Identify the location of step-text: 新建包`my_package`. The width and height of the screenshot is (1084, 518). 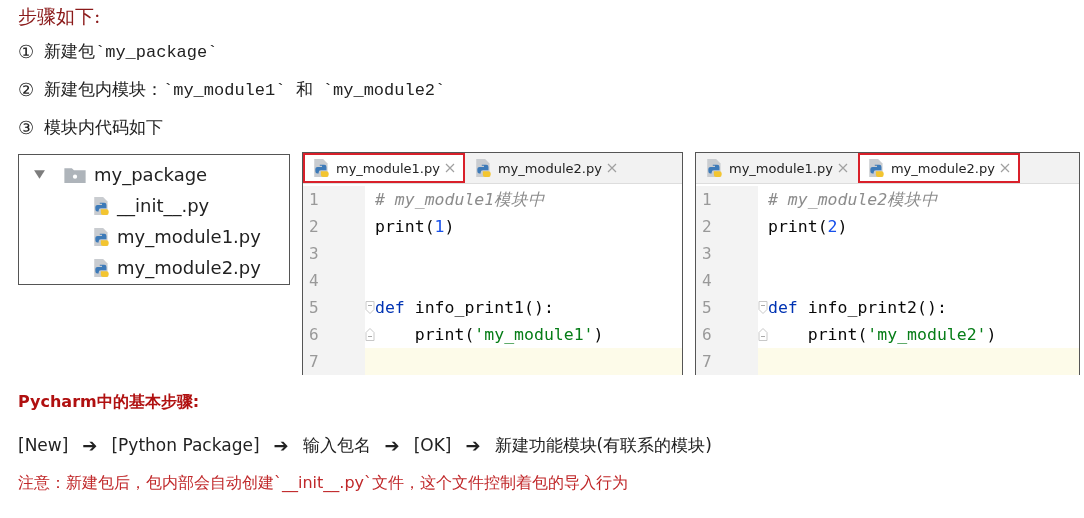
(131, 52).